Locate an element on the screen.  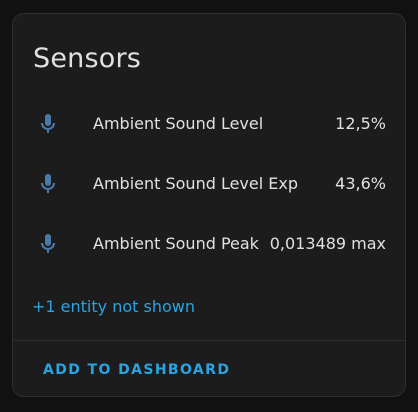
entity-name: Ambient Sound Level Exp is located at coordinates (195, 183).